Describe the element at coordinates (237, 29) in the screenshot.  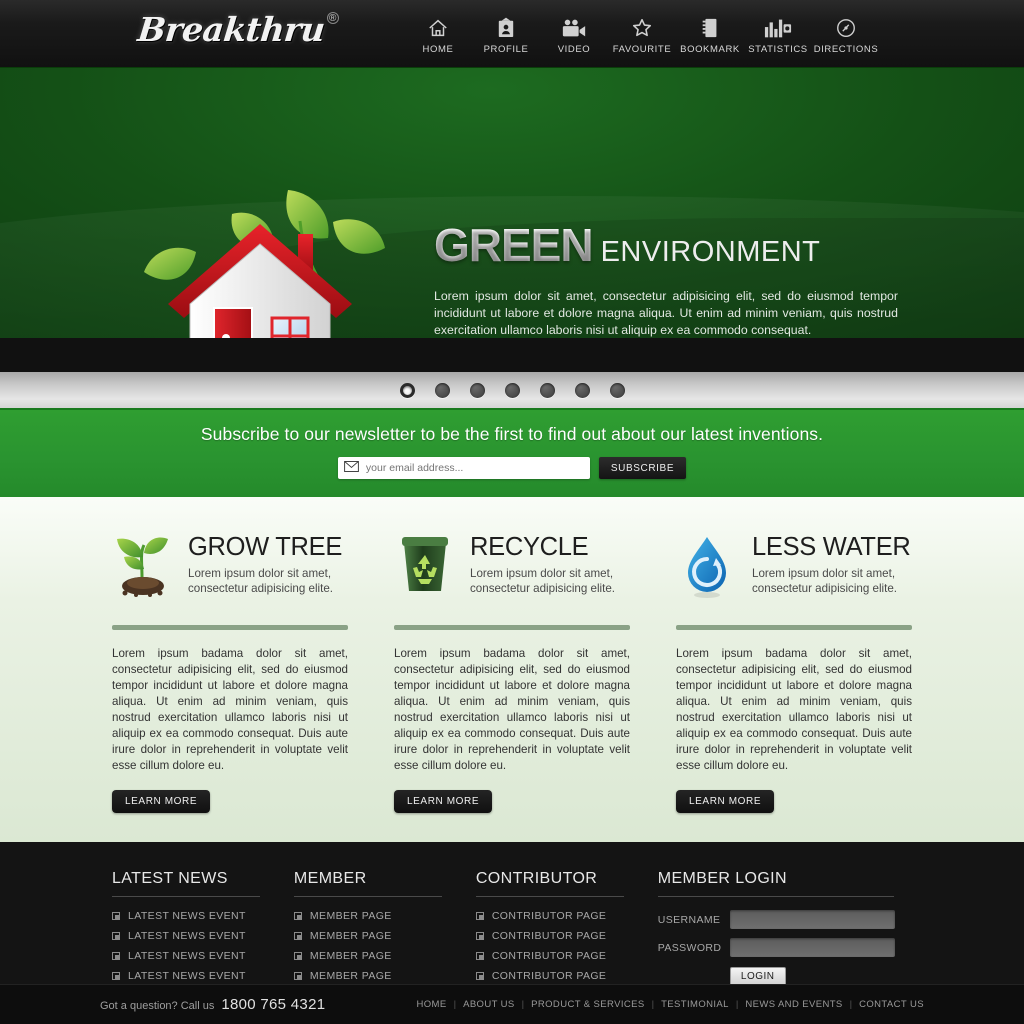
I see `logo: Breakthru ®` at that location.